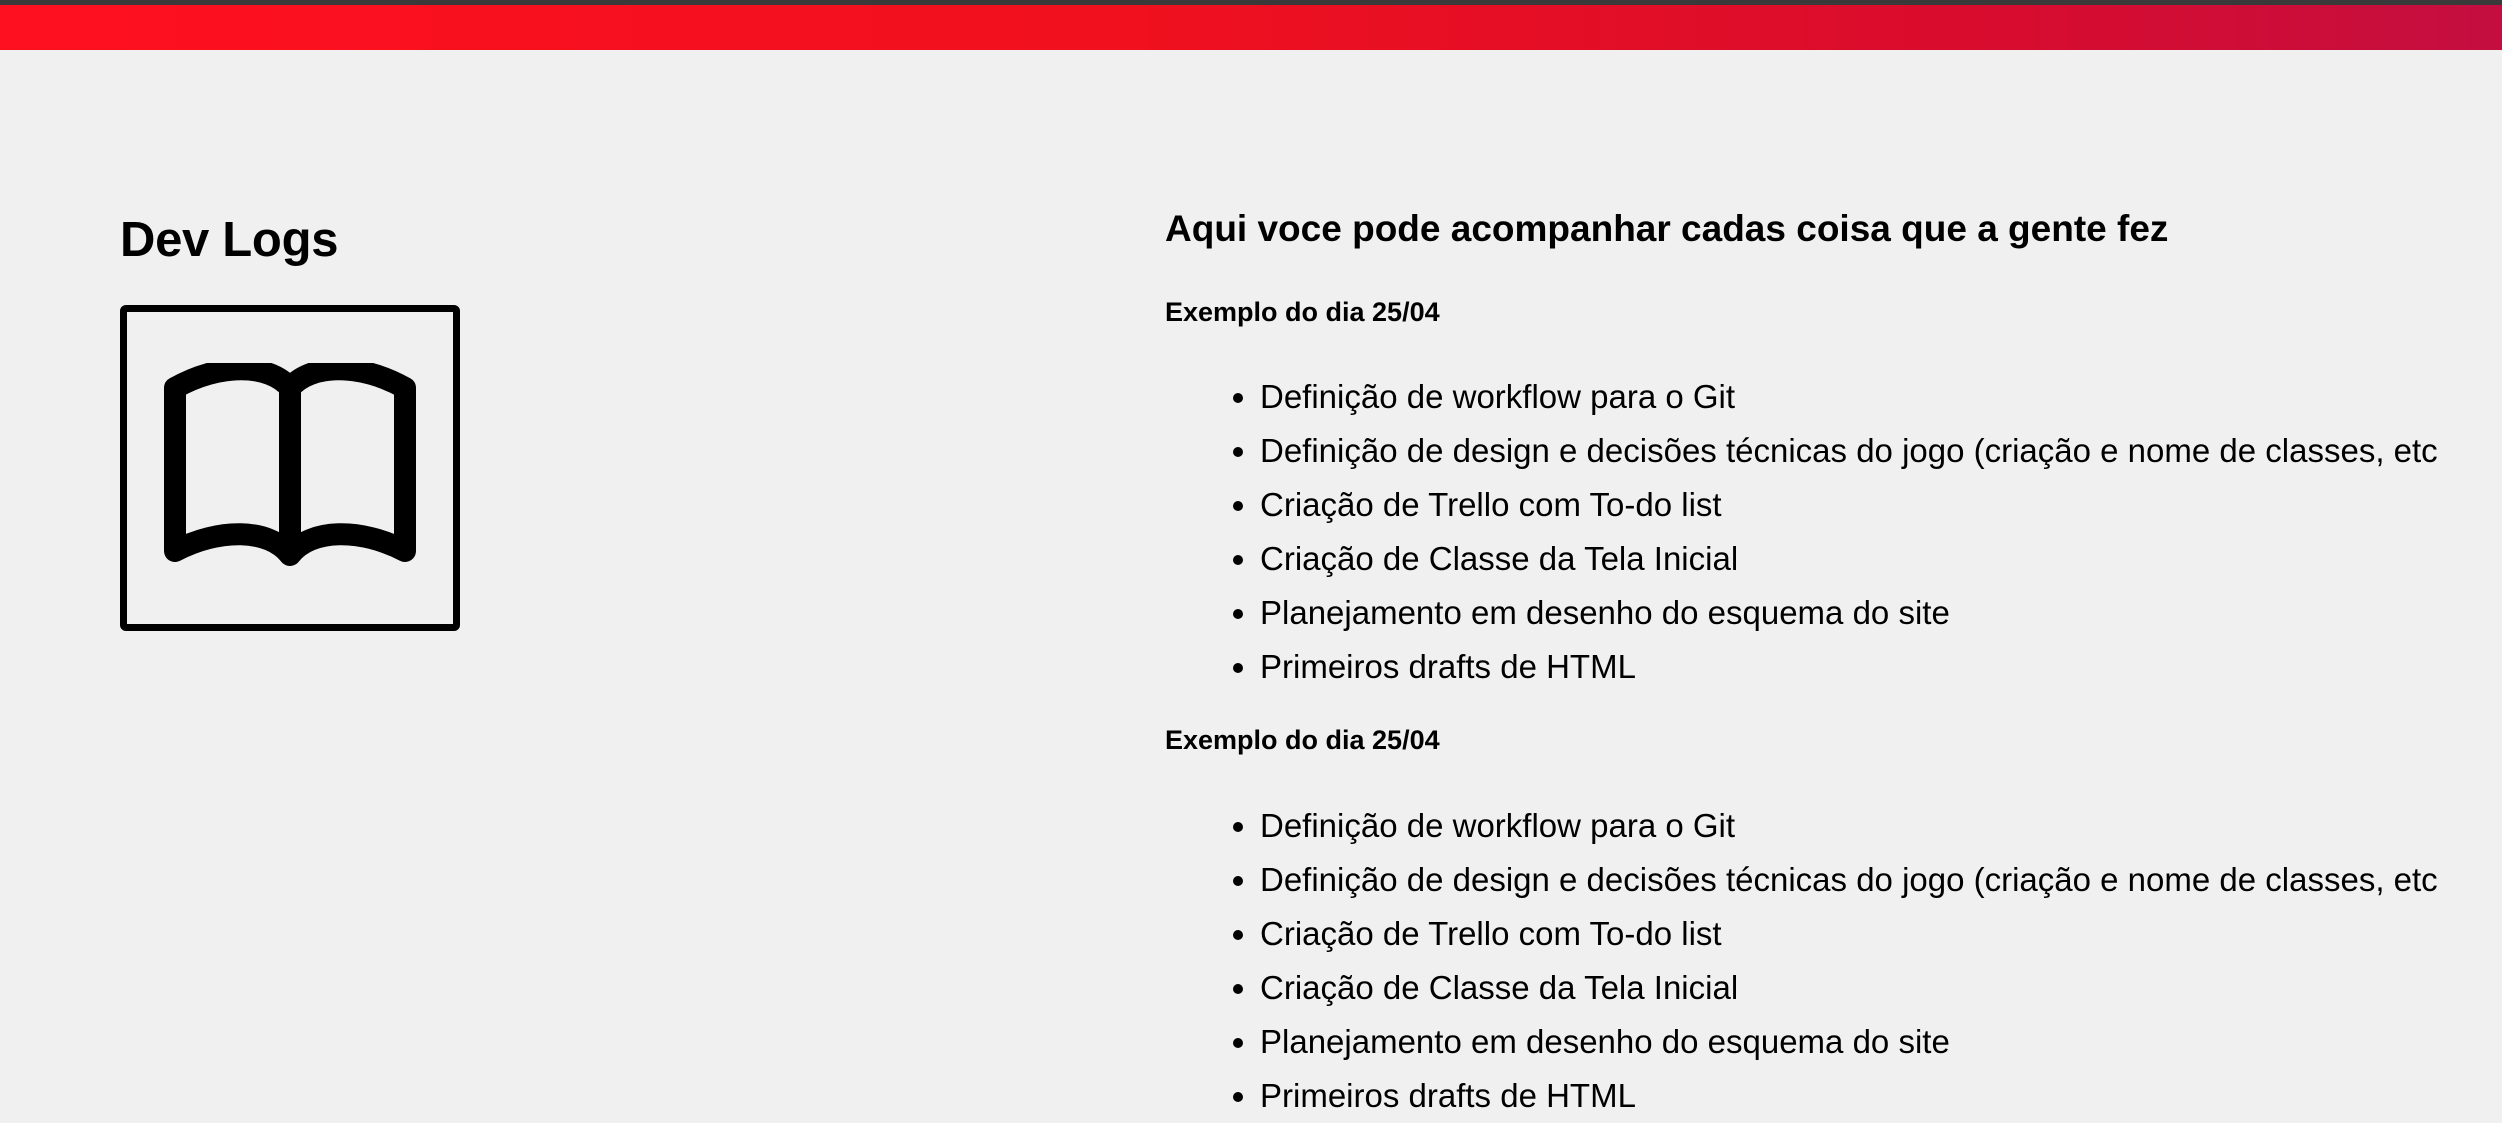  I want to click on icon-frame, so click(290, 468).